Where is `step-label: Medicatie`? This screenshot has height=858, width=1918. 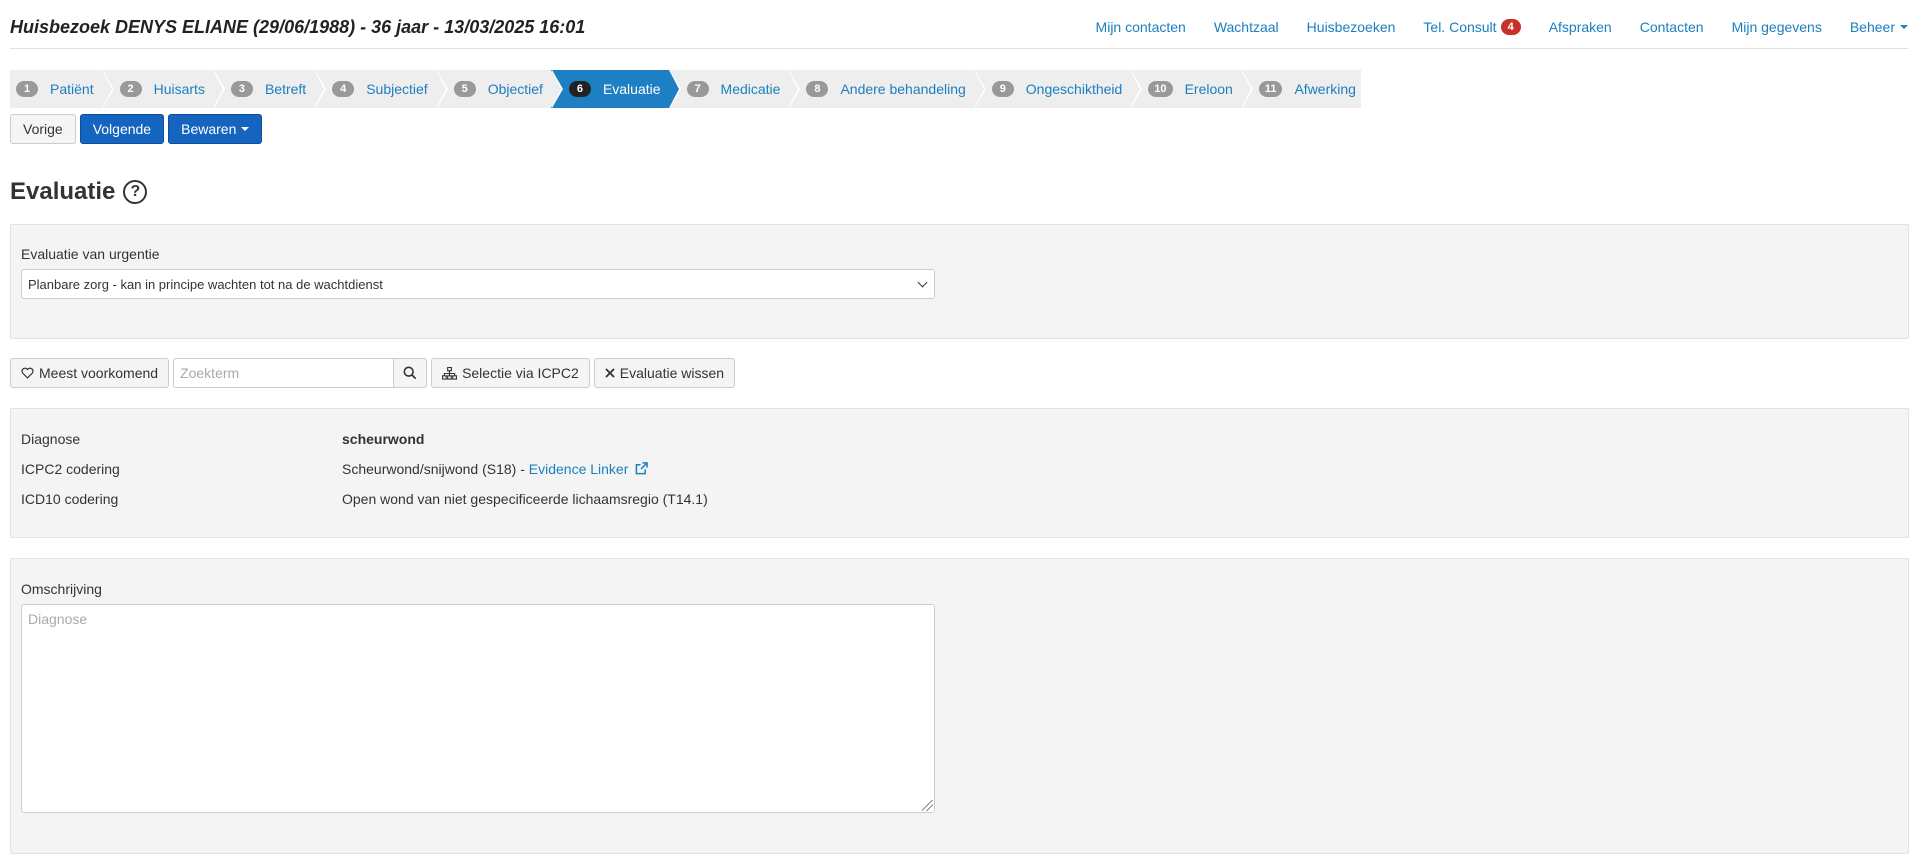 step-label: Medicatie is located at coordinates (750, 89).